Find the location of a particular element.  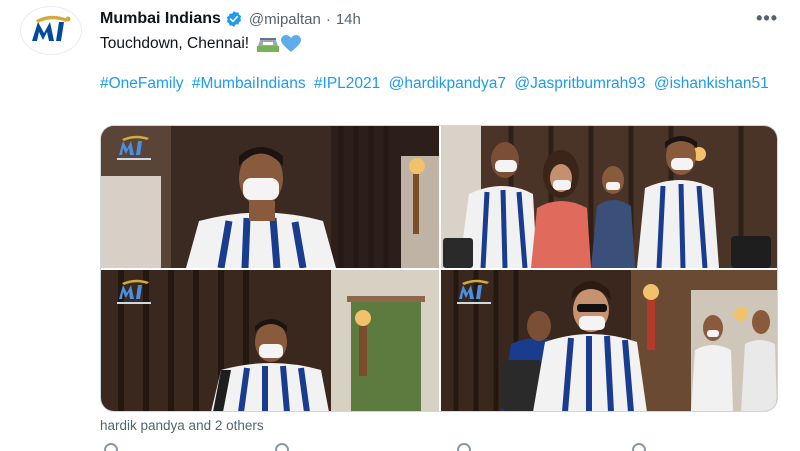

blue-heart-emoji-icon is located at coordinates (291, 43).